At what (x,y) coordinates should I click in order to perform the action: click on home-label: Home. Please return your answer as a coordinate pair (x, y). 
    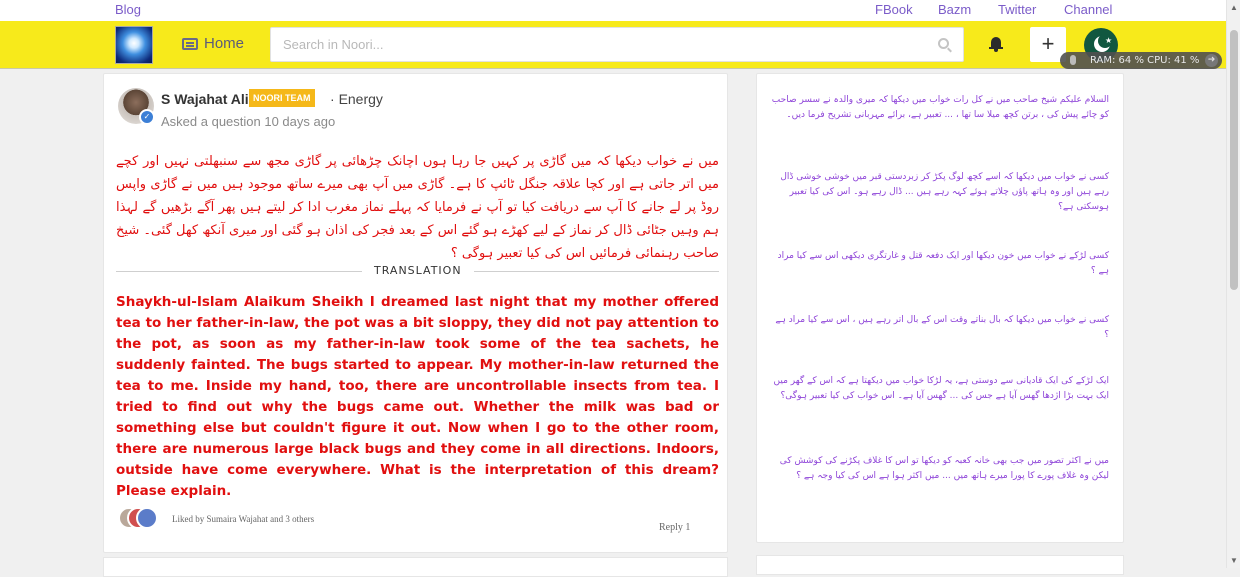
    Looking at the image, I should click on (224, 43).